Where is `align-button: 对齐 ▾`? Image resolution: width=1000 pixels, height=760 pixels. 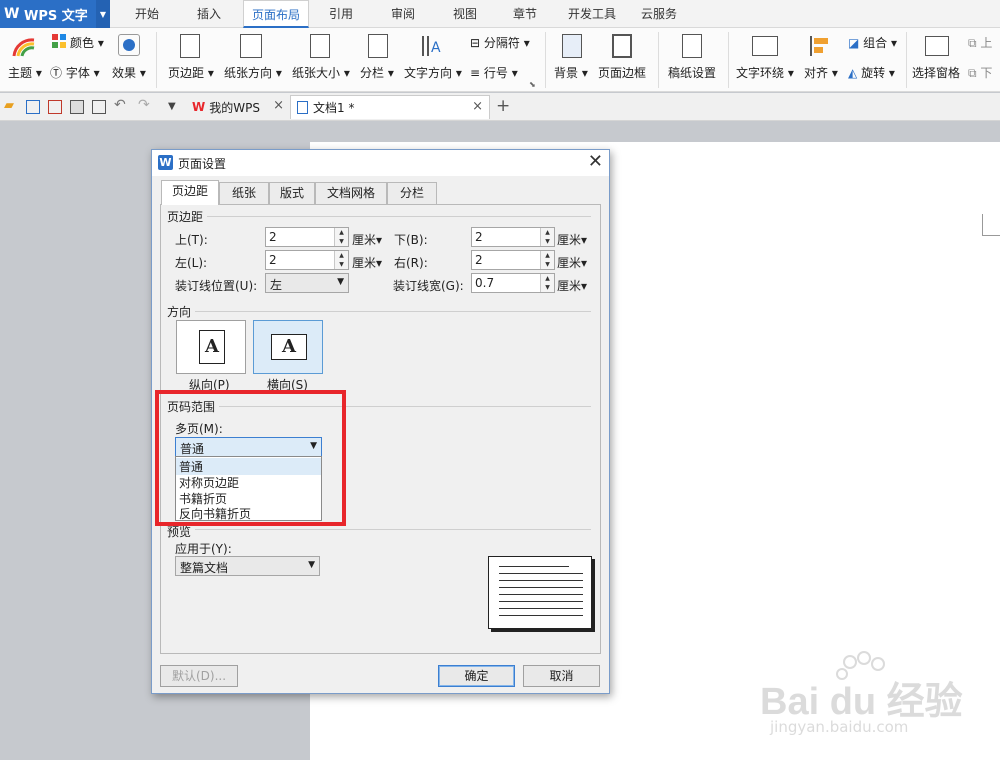
align-button: 对齐 ▾ is located at coordinates (821, 72).